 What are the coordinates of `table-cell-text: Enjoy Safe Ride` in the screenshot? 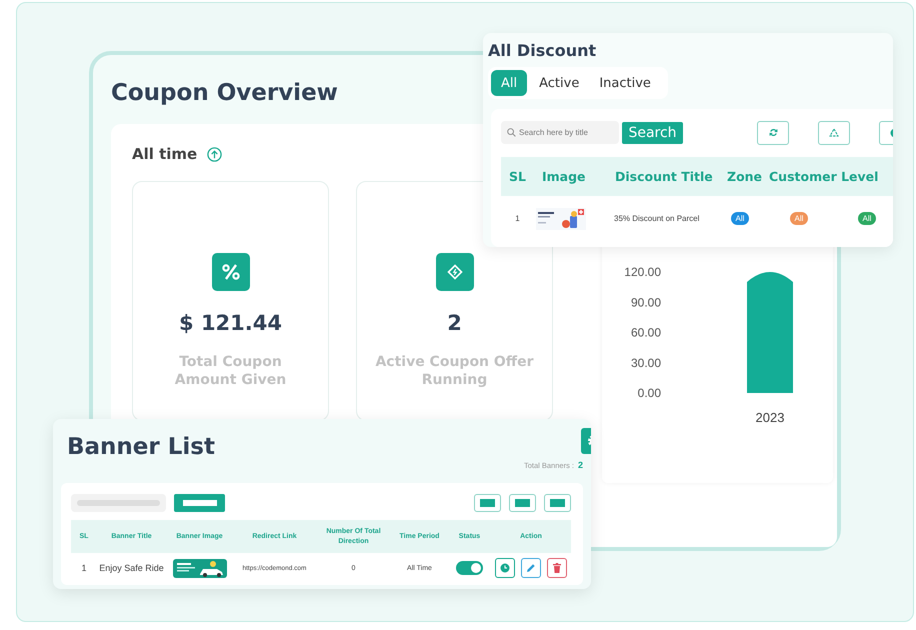 It's located at (131, 568).